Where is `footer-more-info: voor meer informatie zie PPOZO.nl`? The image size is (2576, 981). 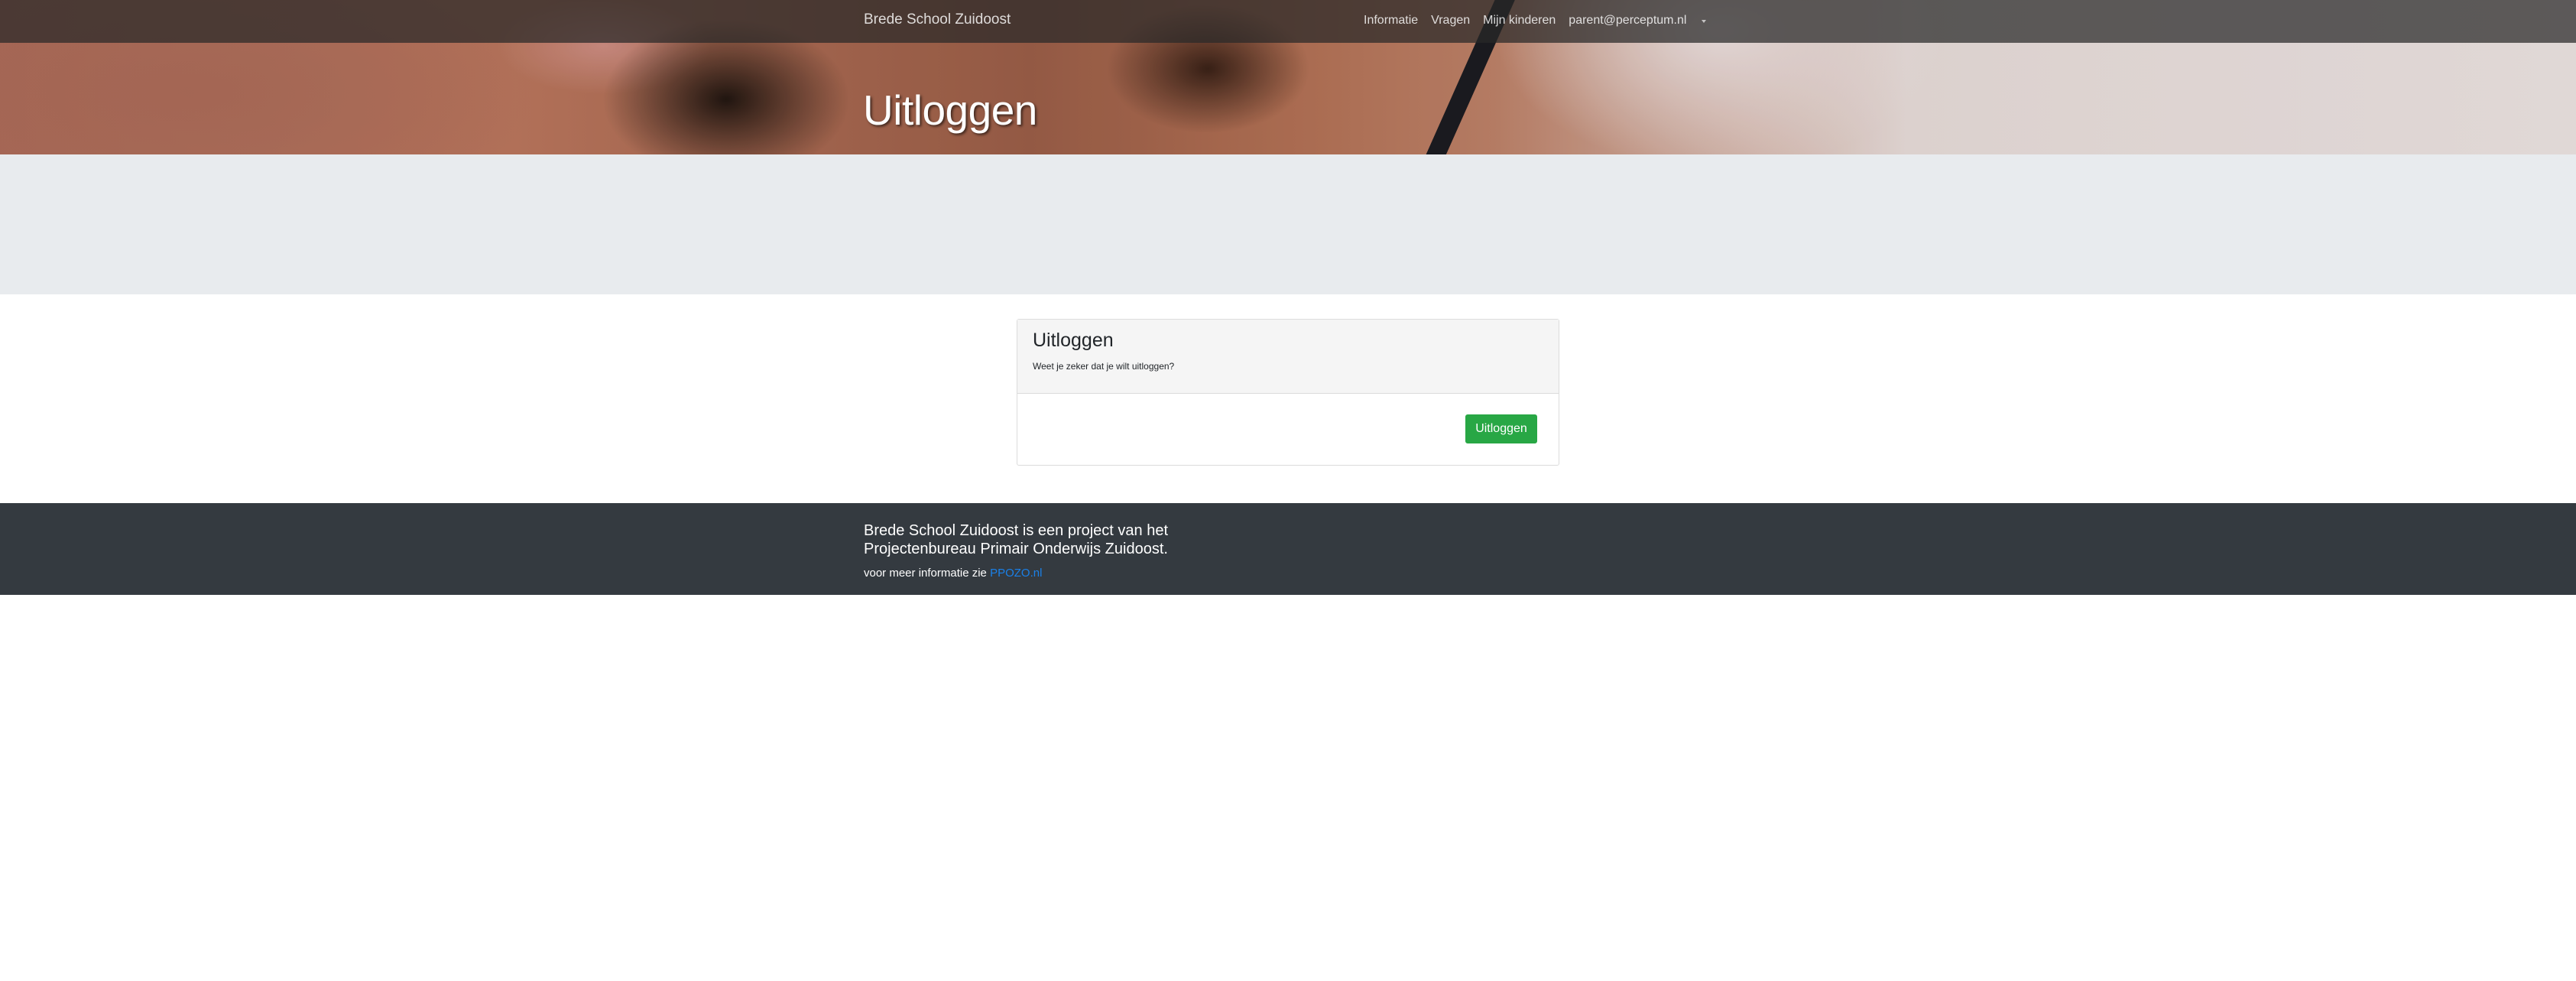
footer-more-info: voor meer informatie zie PPOZO.nl is located at coordinates (953, 573).